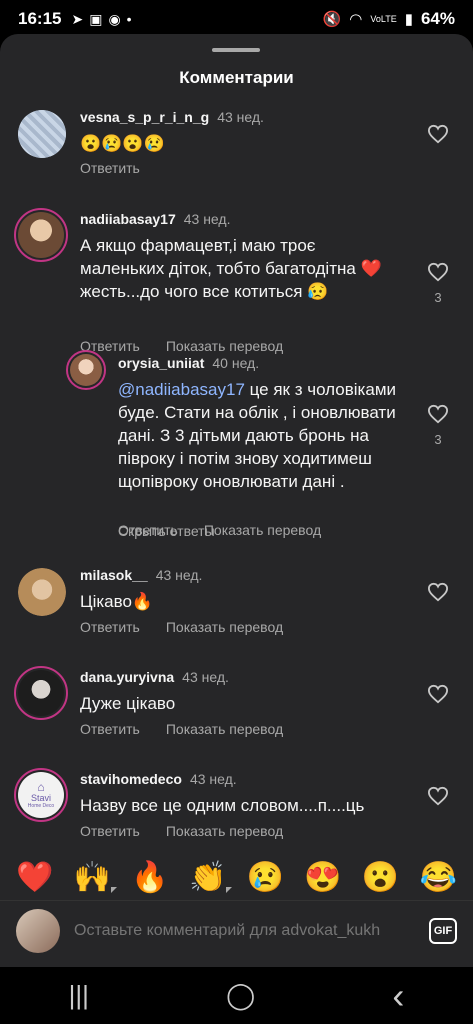 Image resolution: width=473 pixels, height=1024 pixels. I want to click on comment-text-line: це як з чоловіками, so click(320, 389).